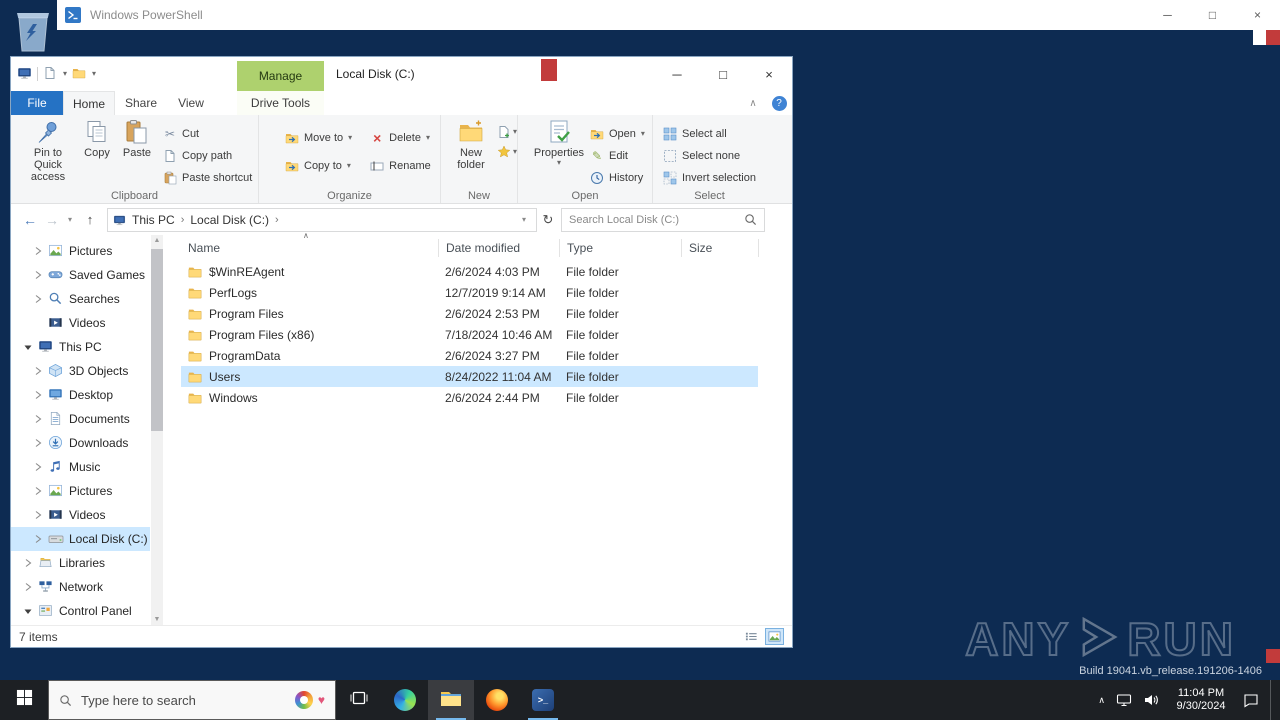 The image size is (1280, 720). I want to click on paste-button: Paste, so click(137, 152).